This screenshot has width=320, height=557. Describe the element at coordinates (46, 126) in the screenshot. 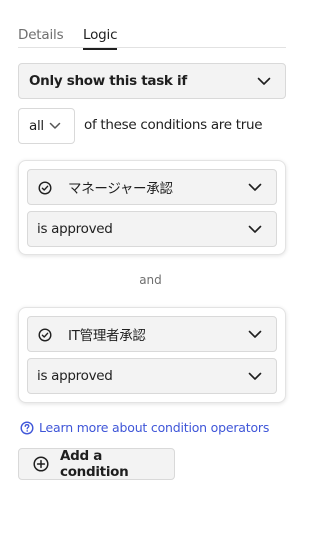

I see `match-mode-select: all` at that location.